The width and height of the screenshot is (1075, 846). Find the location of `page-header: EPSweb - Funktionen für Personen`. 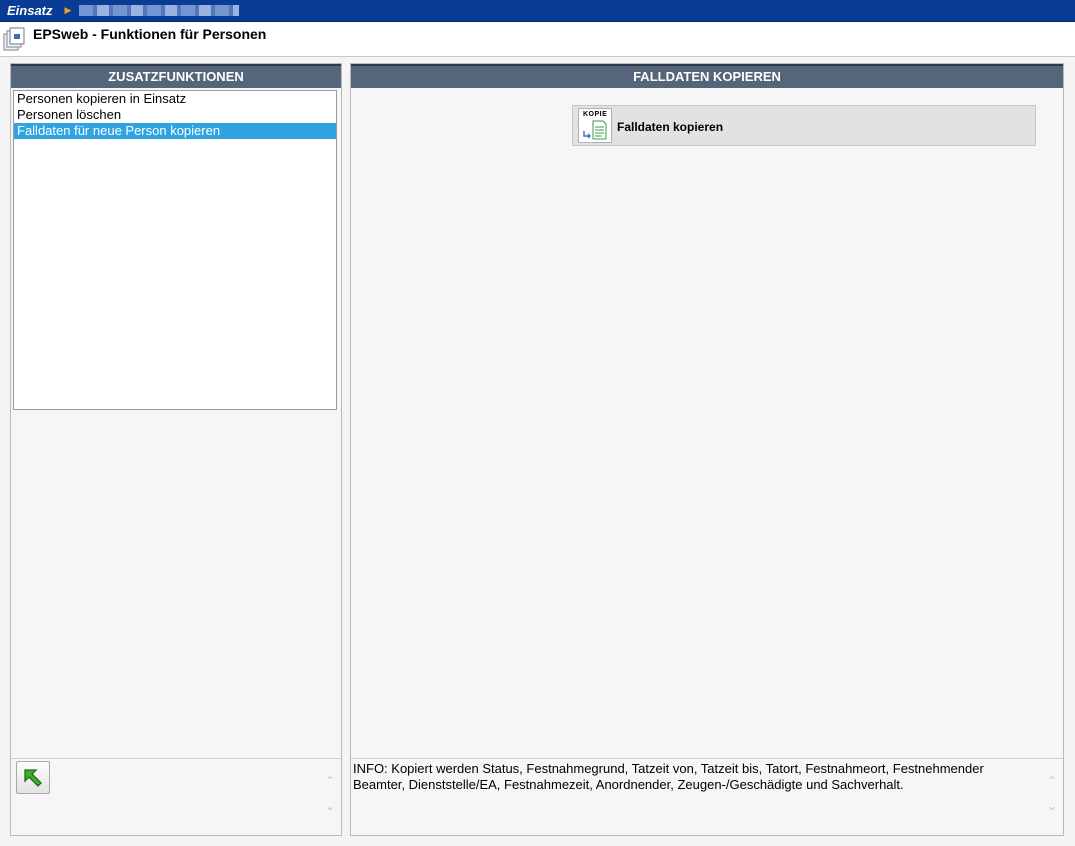

page-header: EPSweb - Funktionen für Personen is located at coordinates (537, 39).